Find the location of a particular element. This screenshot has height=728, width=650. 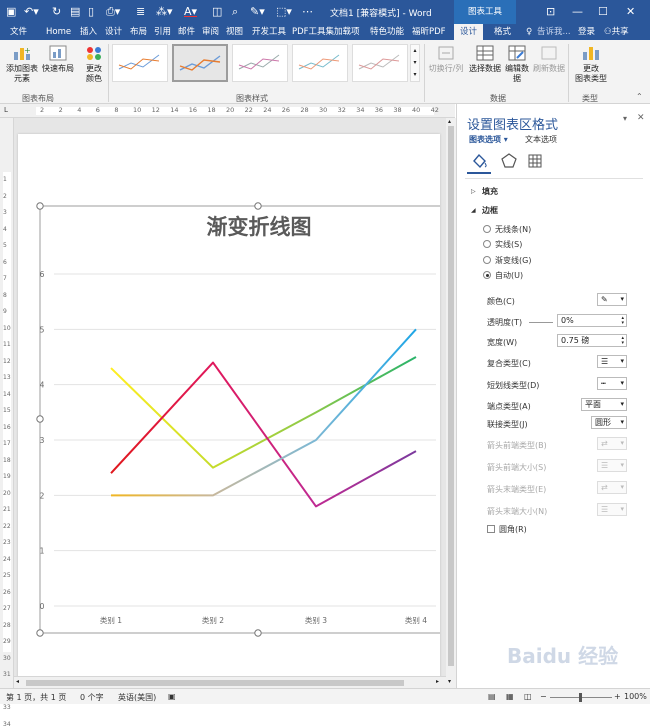

tab-special: 特色功能 is located at coordinates (387, 32).